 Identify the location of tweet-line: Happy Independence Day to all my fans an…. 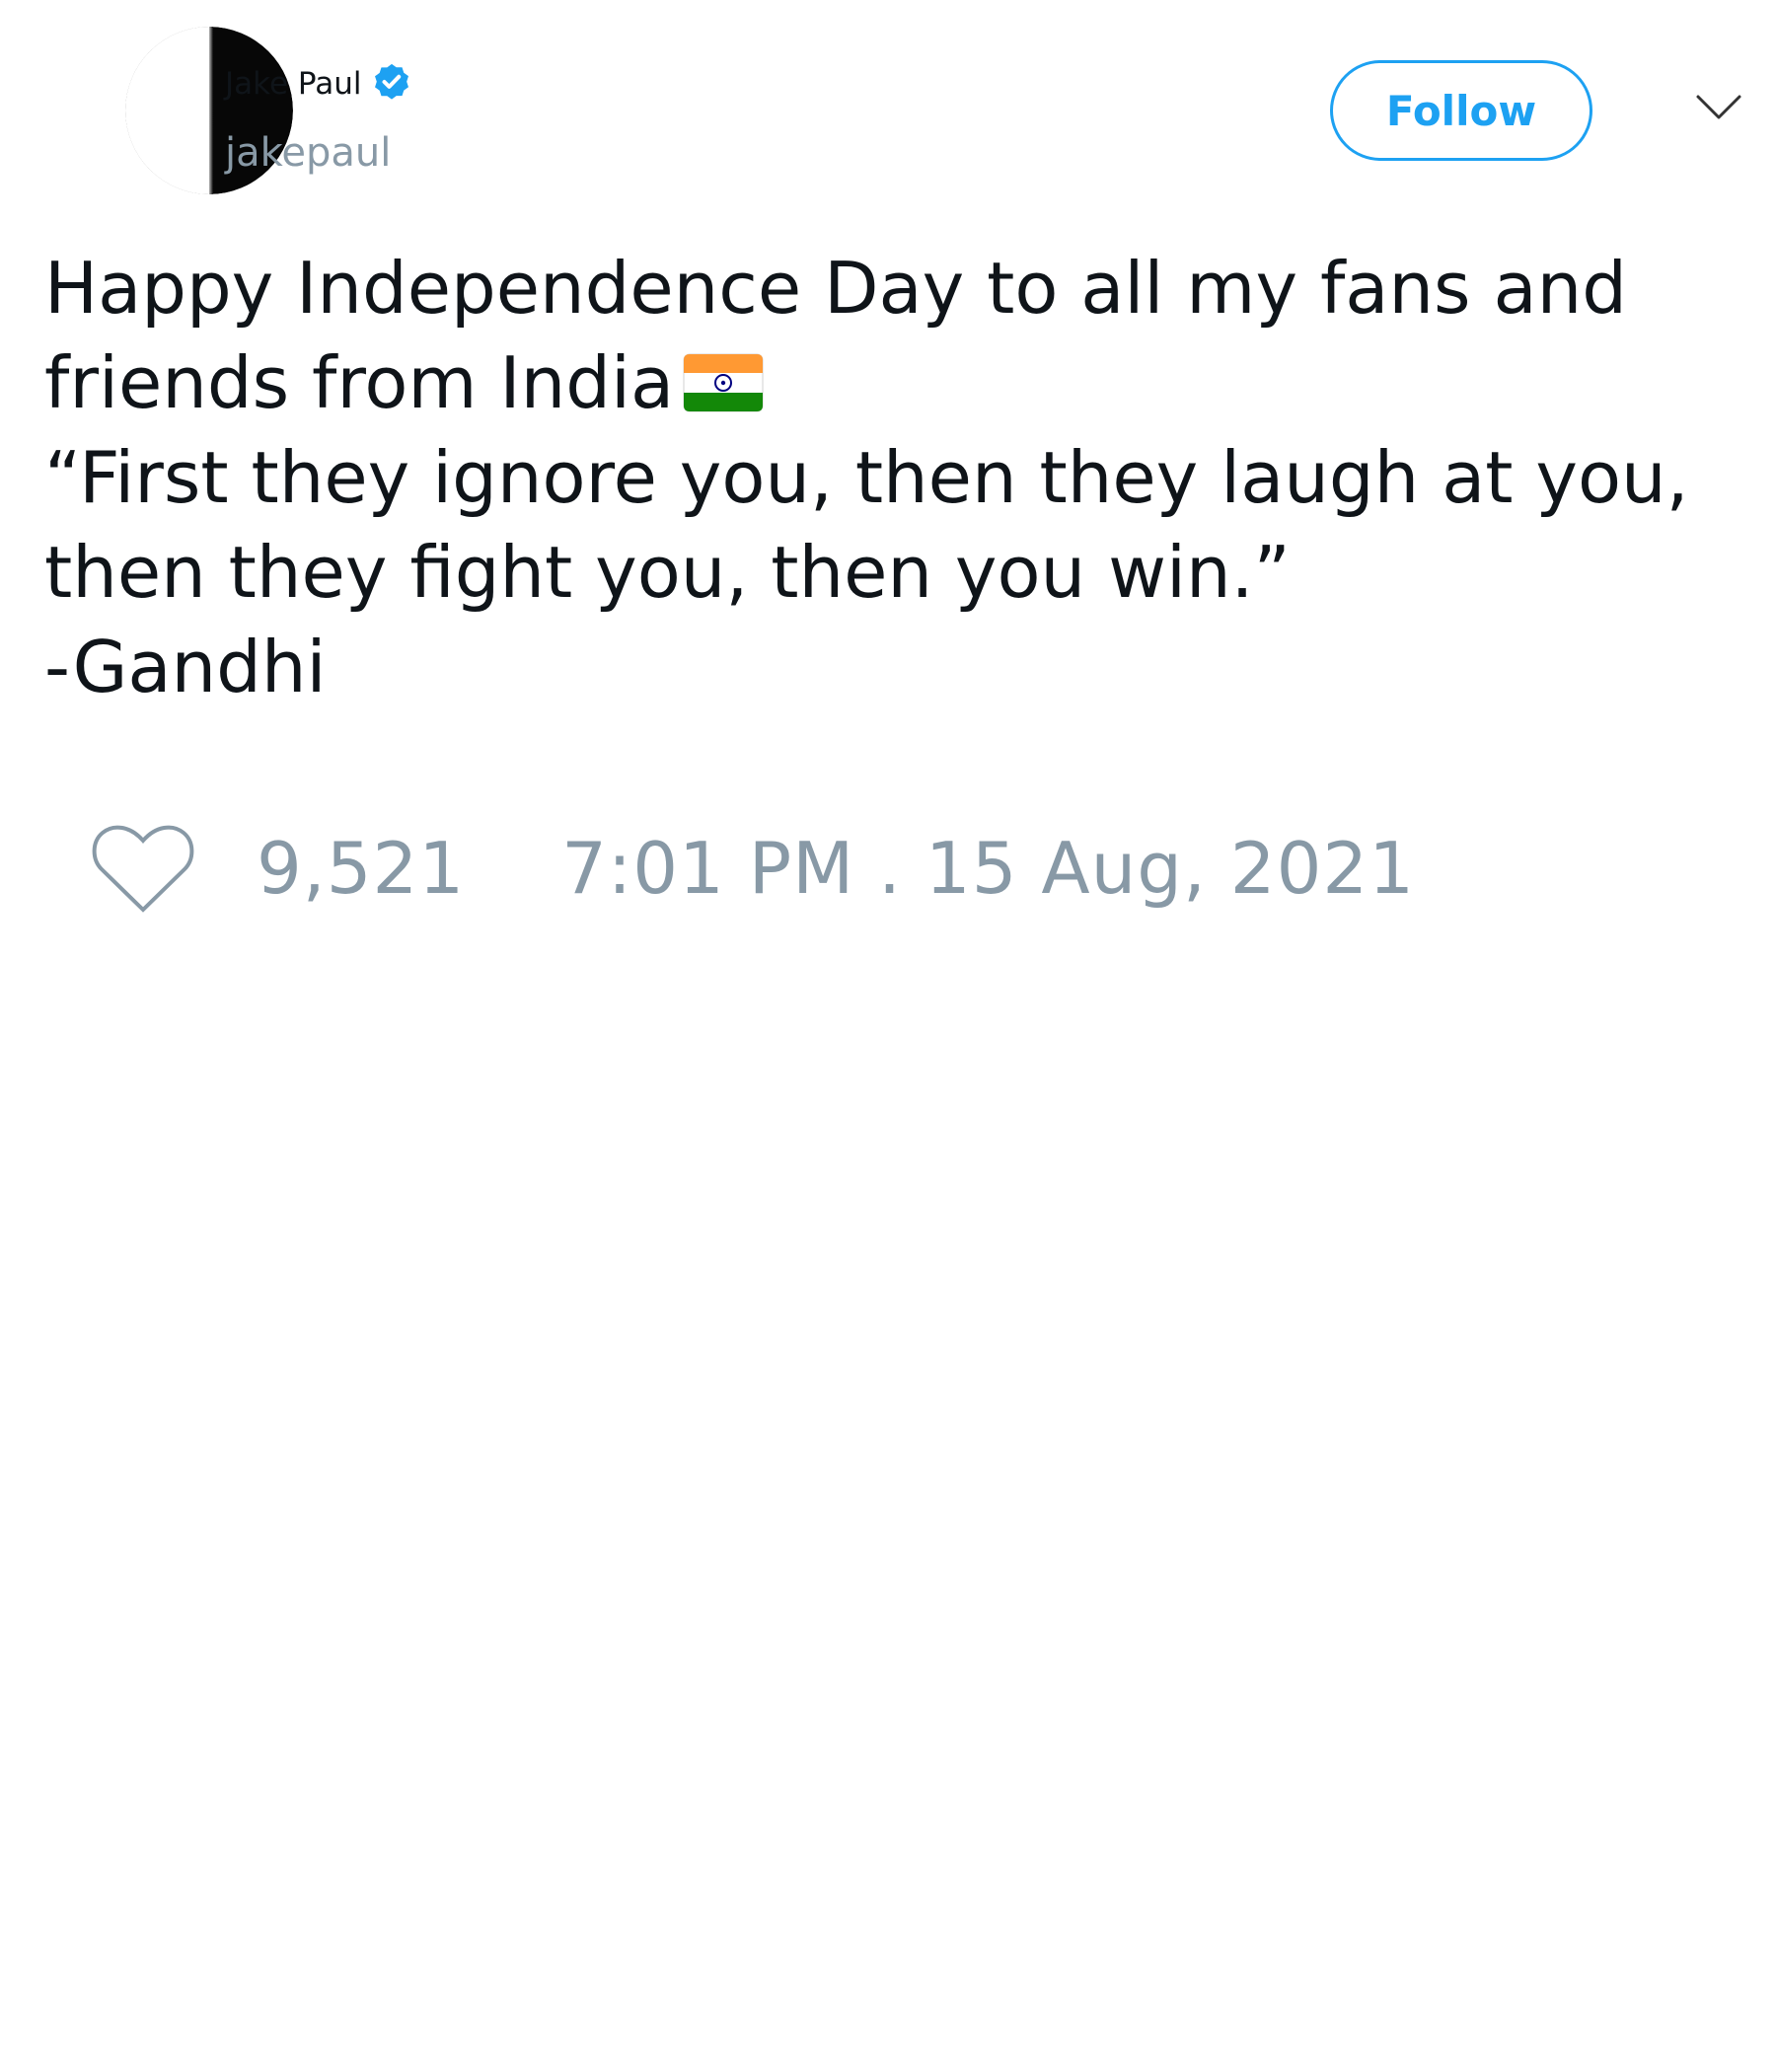
(836, 288).